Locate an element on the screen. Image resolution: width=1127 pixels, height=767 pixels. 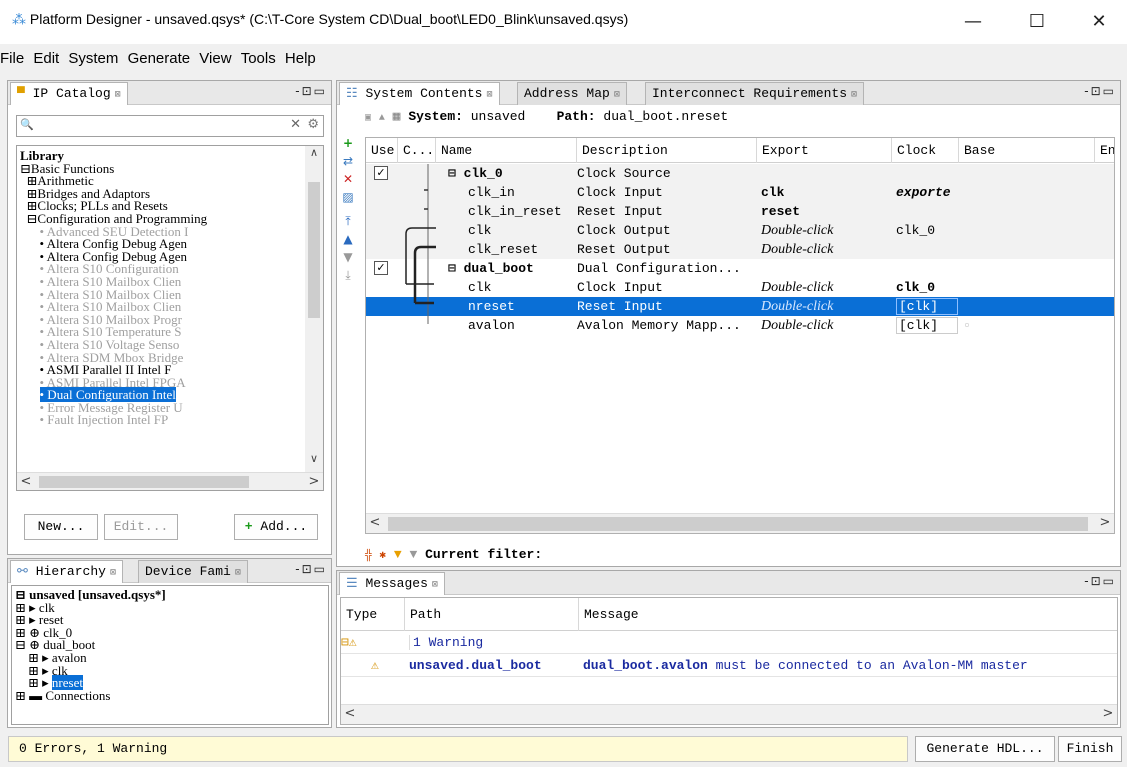
vertical-scrollbar: ∧ ∨ is located at coordinates (314, 309).